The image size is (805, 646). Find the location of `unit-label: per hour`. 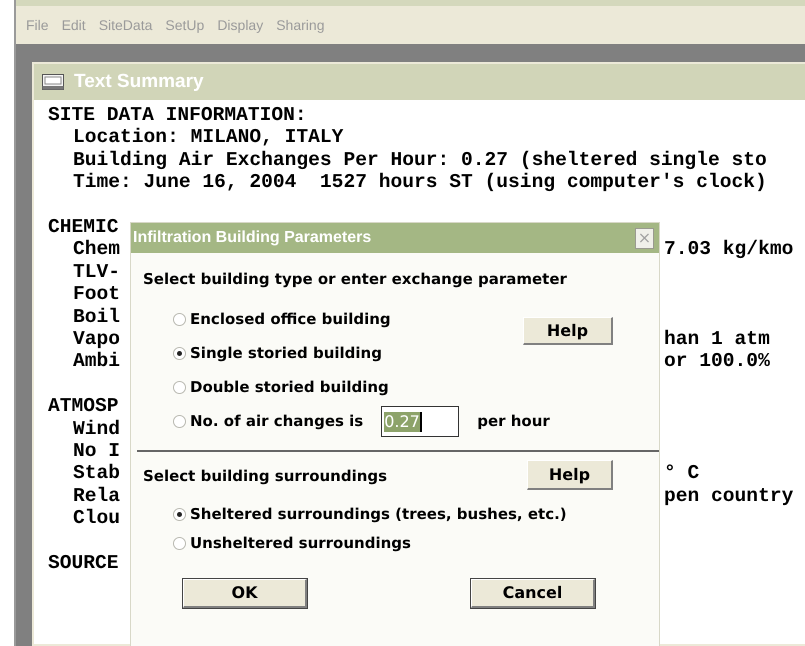

unit-label: per hour is located at coordinates (513, 421).